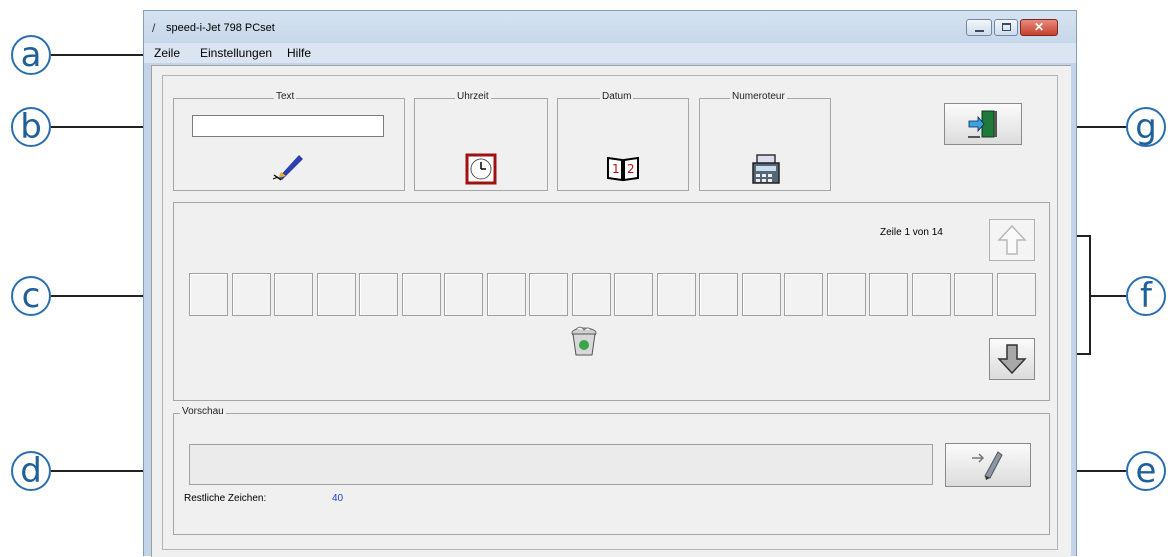 The image size is (1175, 557). I want to click on text-group-label: Text, so click(285, 96).